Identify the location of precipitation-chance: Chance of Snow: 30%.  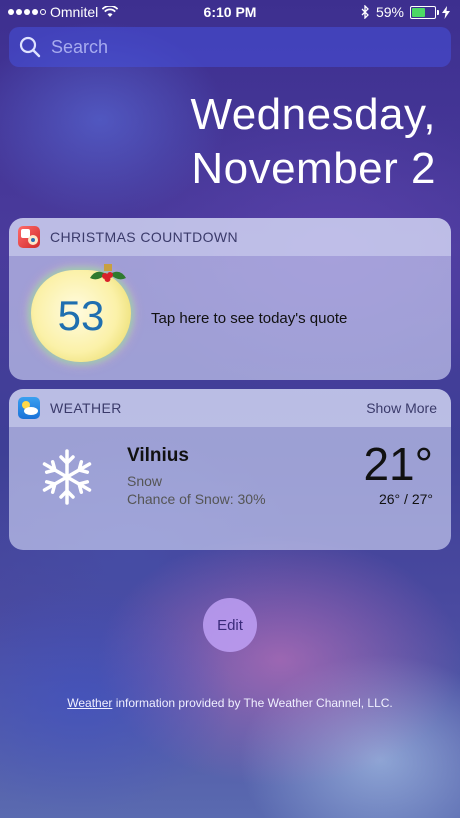
(196, 499).